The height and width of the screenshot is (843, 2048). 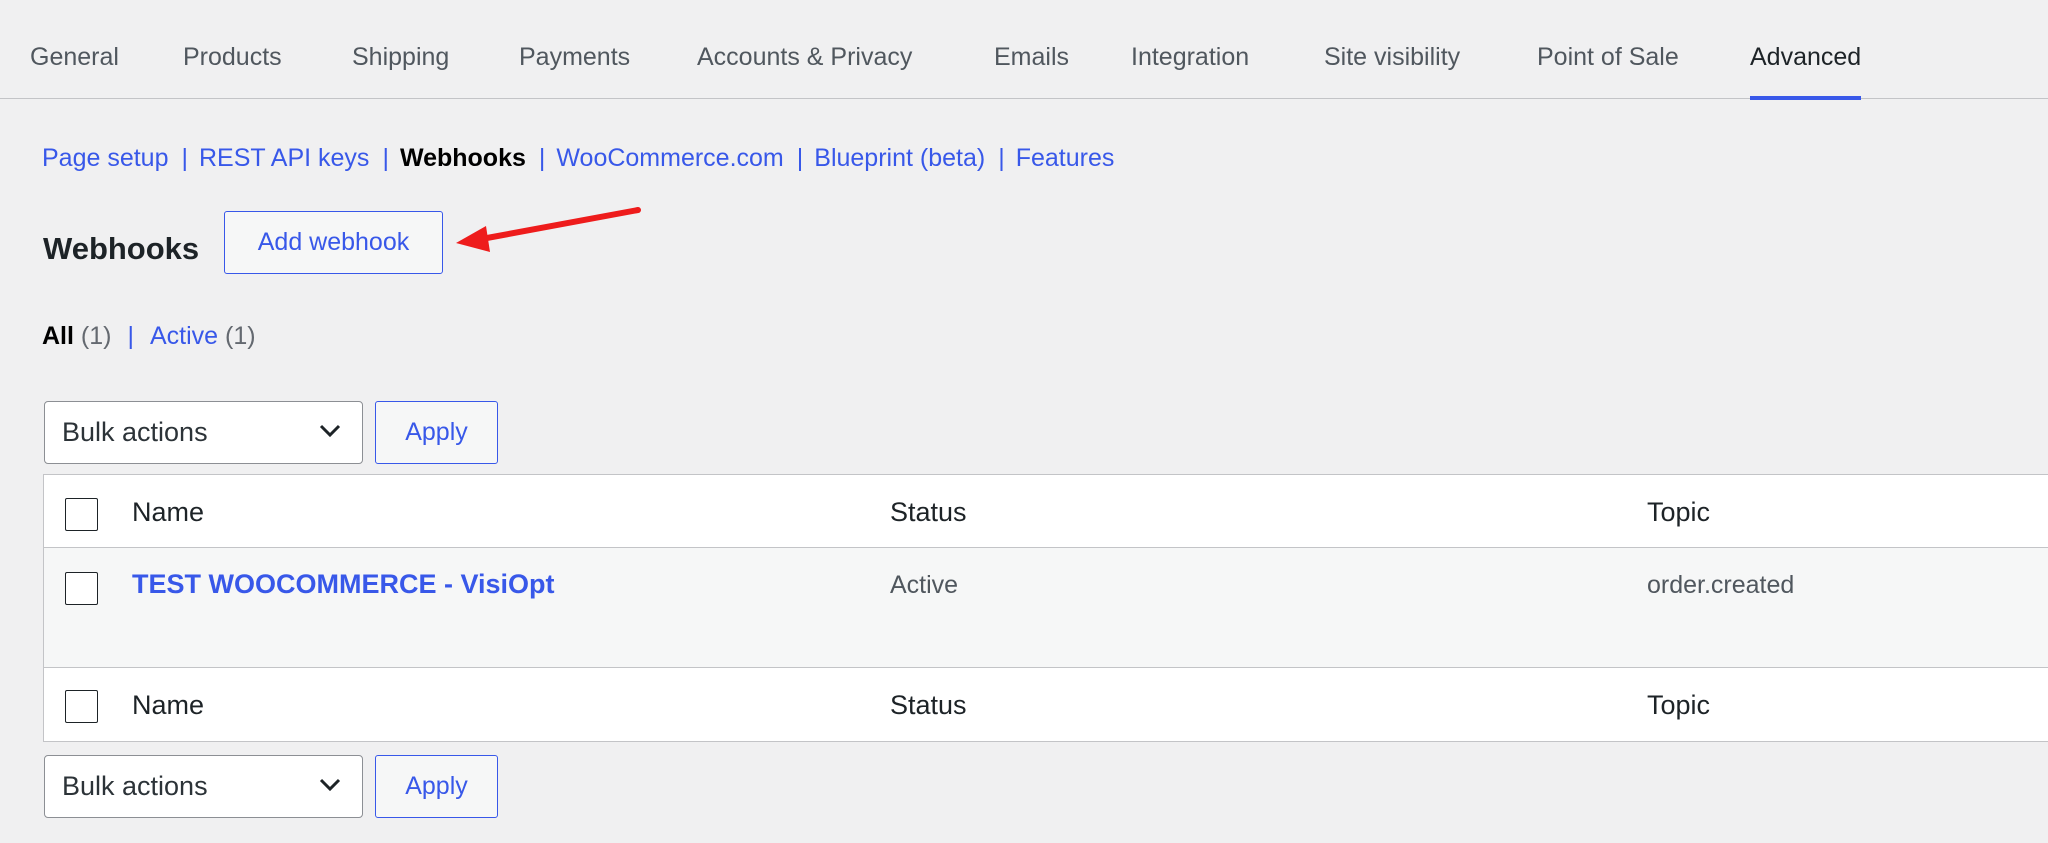 I want to click on bulk-actions-select-top: Bulk actions, so click(x=203, y=432).